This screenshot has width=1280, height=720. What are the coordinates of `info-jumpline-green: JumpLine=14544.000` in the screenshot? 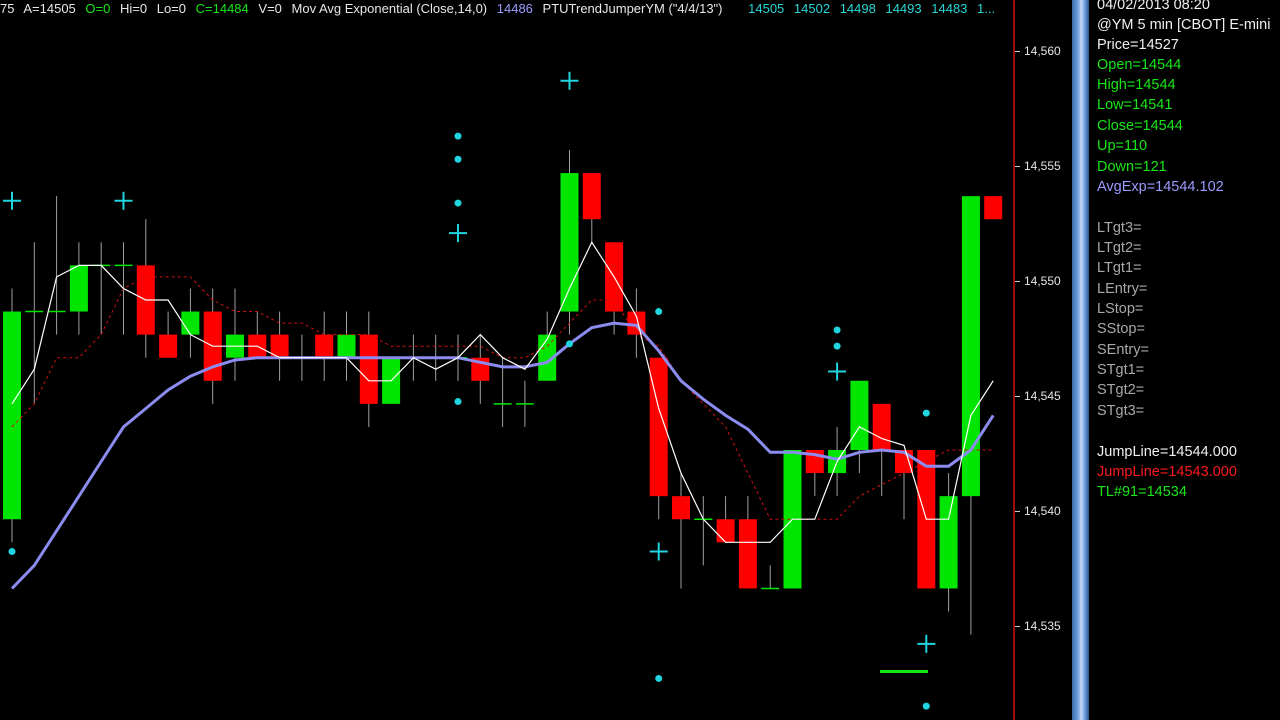 It's located at (1167, 452).